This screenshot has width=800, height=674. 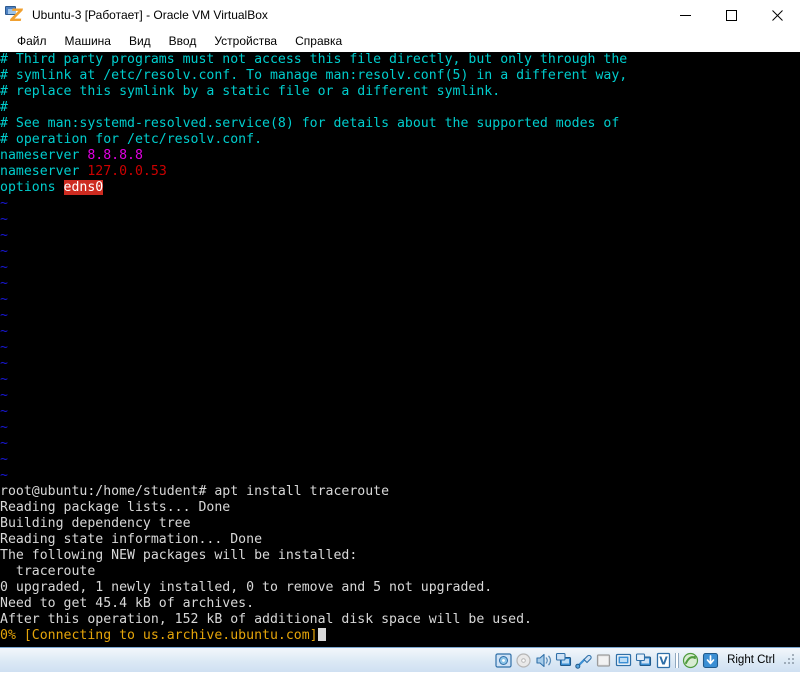 I want to click on nameserver-row: nameserver 127.0.0.53, so click(x=400, y=172).